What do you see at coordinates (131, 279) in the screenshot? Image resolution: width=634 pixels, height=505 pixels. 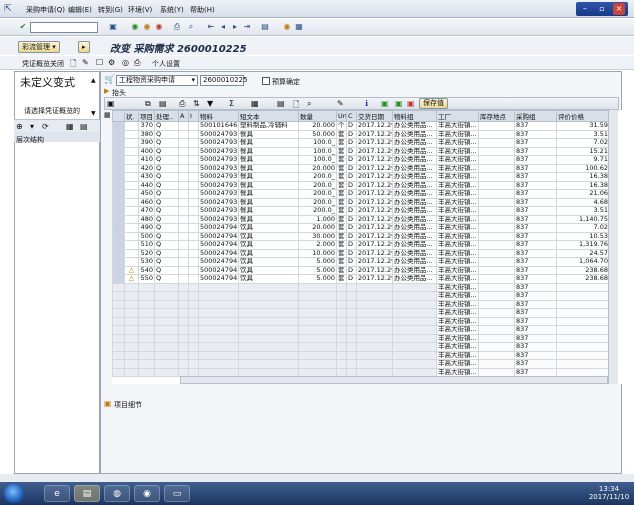 I see `status-icon: △` at bounding box center [131, 279].